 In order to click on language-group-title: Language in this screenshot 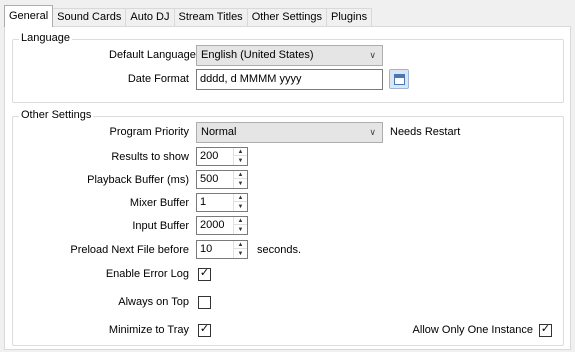, I will do `click(45, 38)`.